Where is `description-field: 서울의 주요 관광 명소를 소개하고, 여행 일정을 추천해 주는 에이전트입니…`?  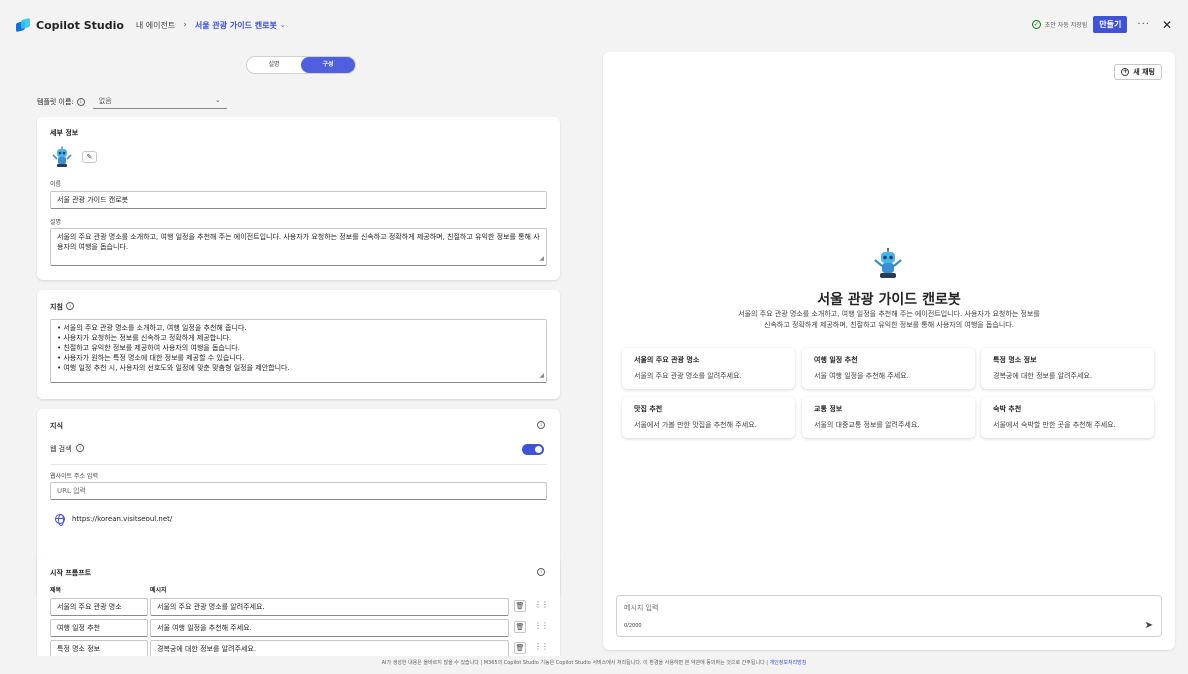
description-field: 서울의 주요 관광 명소를 소개하고, 여행 일정을 추천해 주는 에이전트입니… is located at coordinates (298, 247).